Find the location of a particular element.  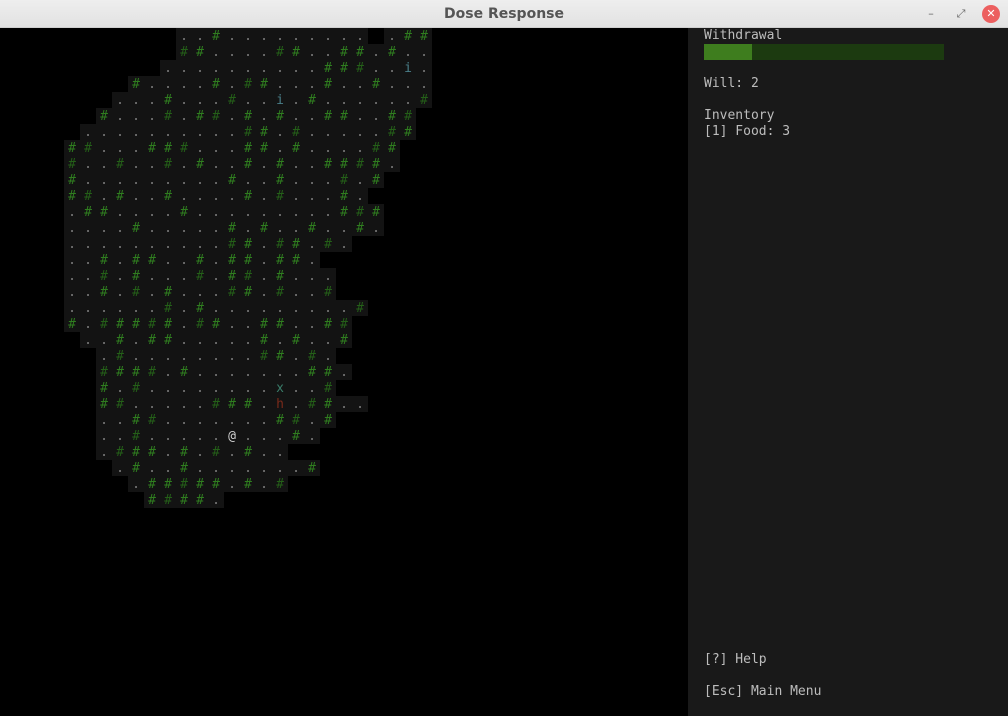

main-menu-hint: [Esc] Main Menu is located at coordinates (762, 692).